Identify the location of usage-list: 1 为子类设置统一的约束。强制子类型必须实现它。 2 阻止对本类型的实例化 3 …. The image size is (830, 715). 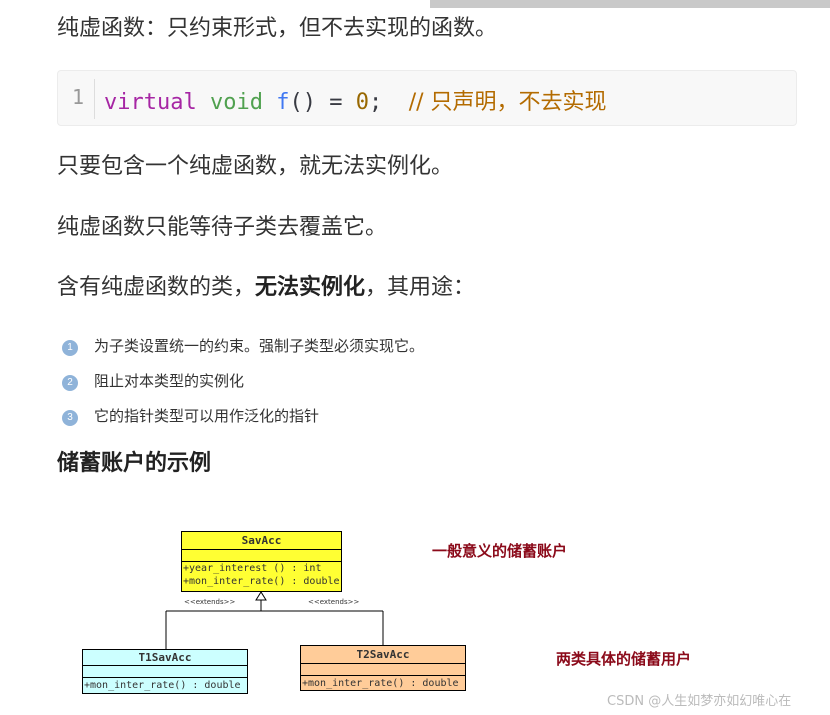
(243, 380).